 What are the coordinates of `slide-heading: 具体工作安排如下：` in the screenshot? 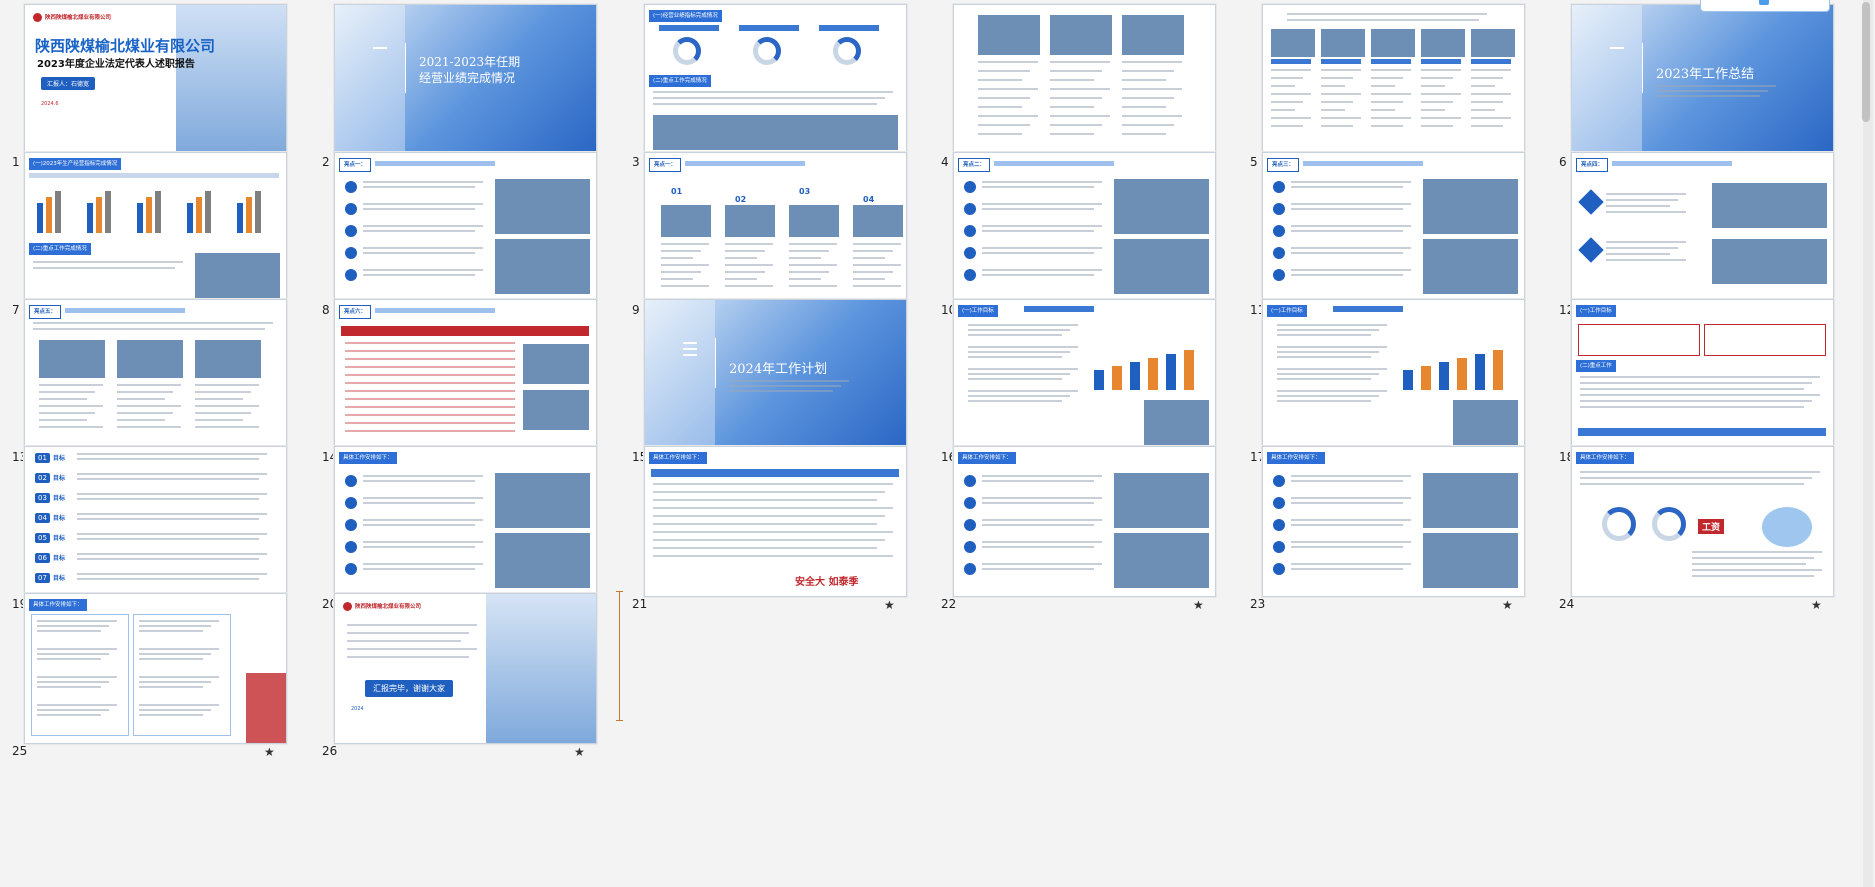 It's located at (1296, 458).